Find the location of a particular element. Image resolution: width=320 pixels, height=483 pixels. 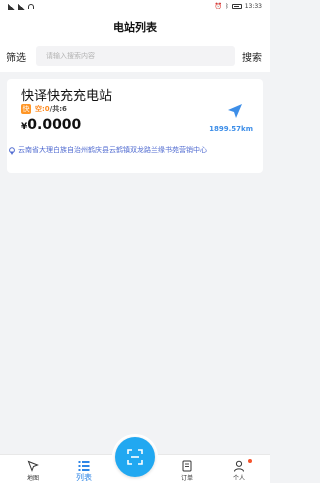

scan-icon is located at coordinates (135, 457).